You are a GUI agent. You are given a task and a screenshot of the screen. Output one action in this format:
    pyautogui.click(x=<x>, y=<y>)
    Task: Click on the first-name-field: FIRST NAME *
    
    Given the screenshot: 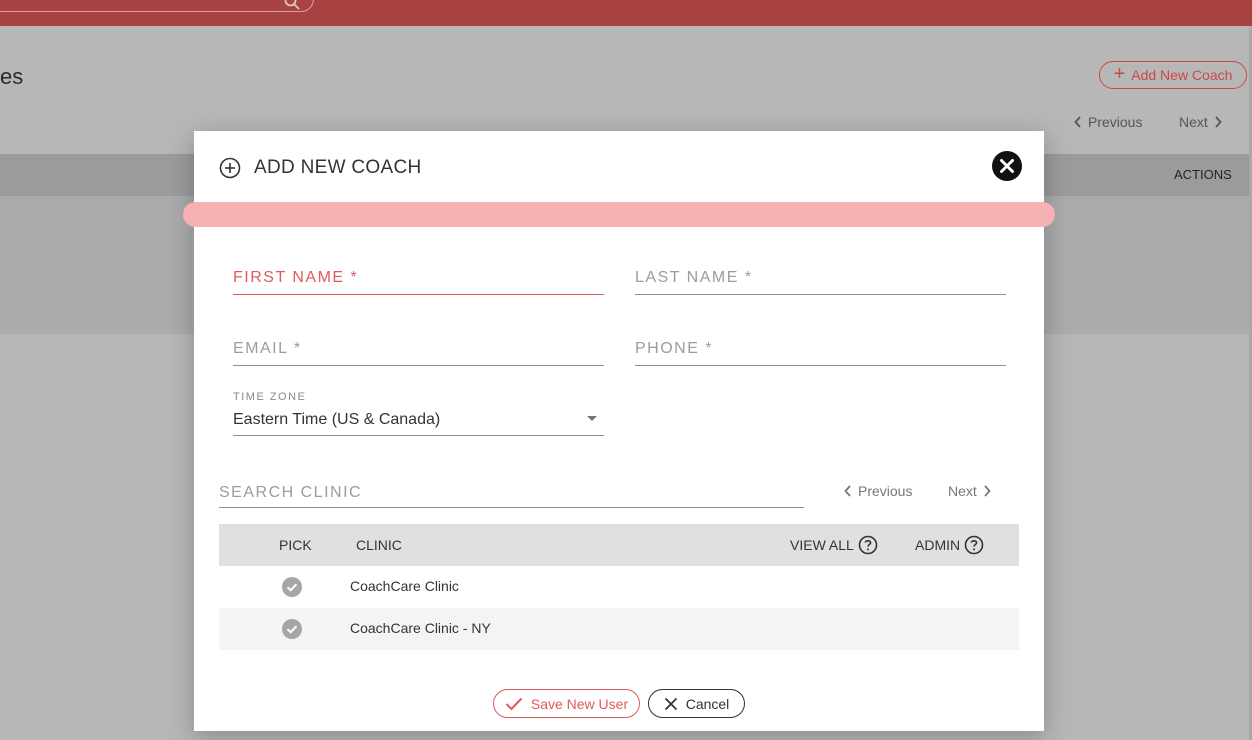 What is the action you would take?
    pyautogui.click(x=420, y=283)
    